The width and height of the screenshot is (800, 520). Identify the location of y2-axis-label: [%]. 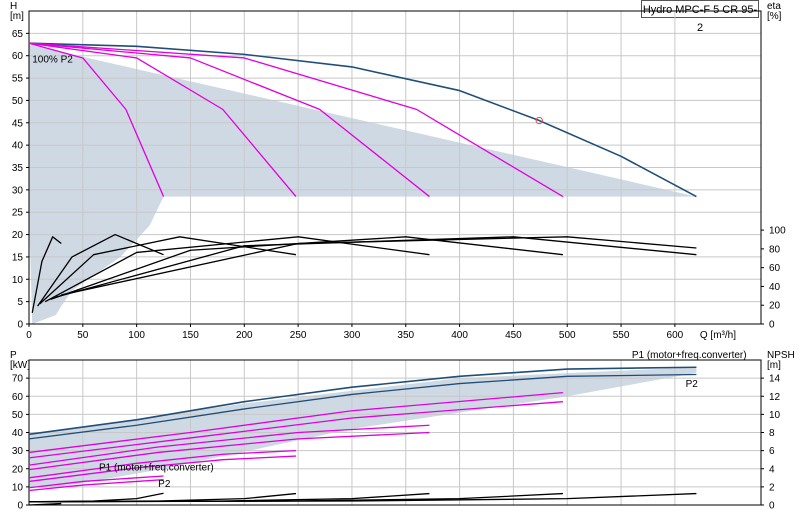
(774, 16).